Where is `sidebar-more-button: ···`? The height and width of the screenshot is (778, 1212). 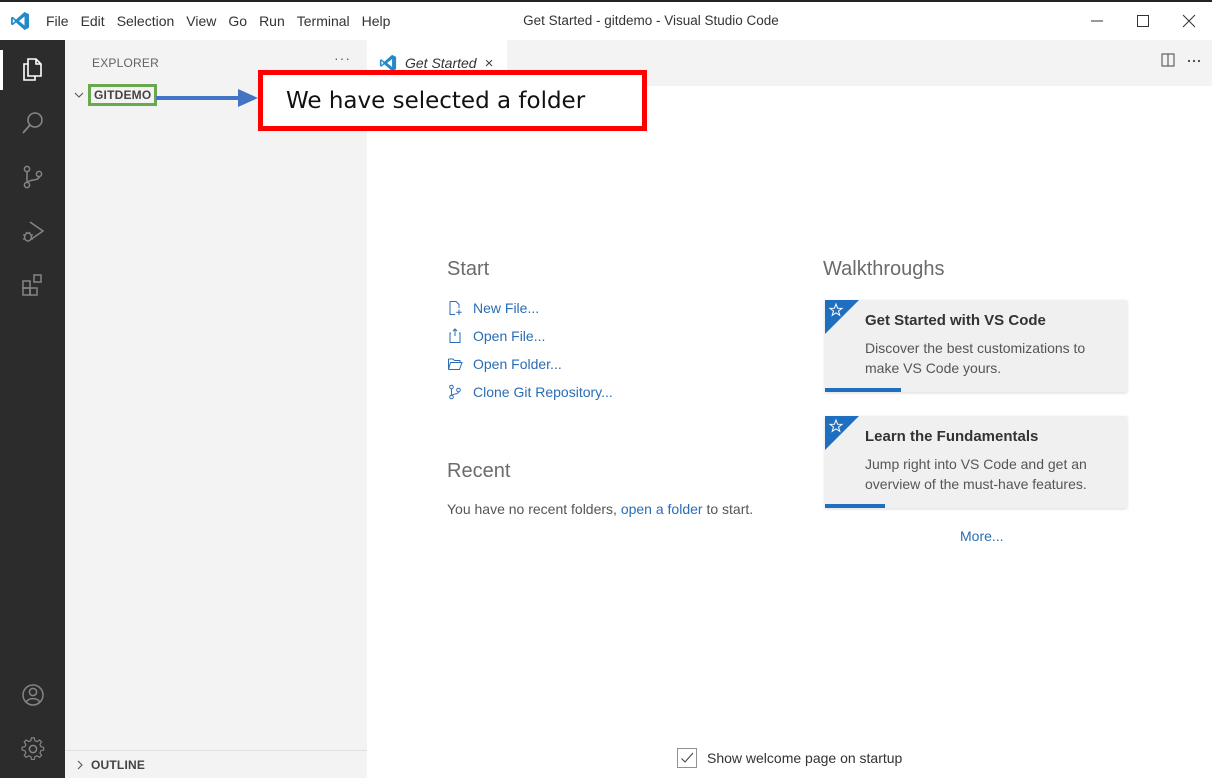
sidebar-more-button: ··· is located at coordinates (342, 58).